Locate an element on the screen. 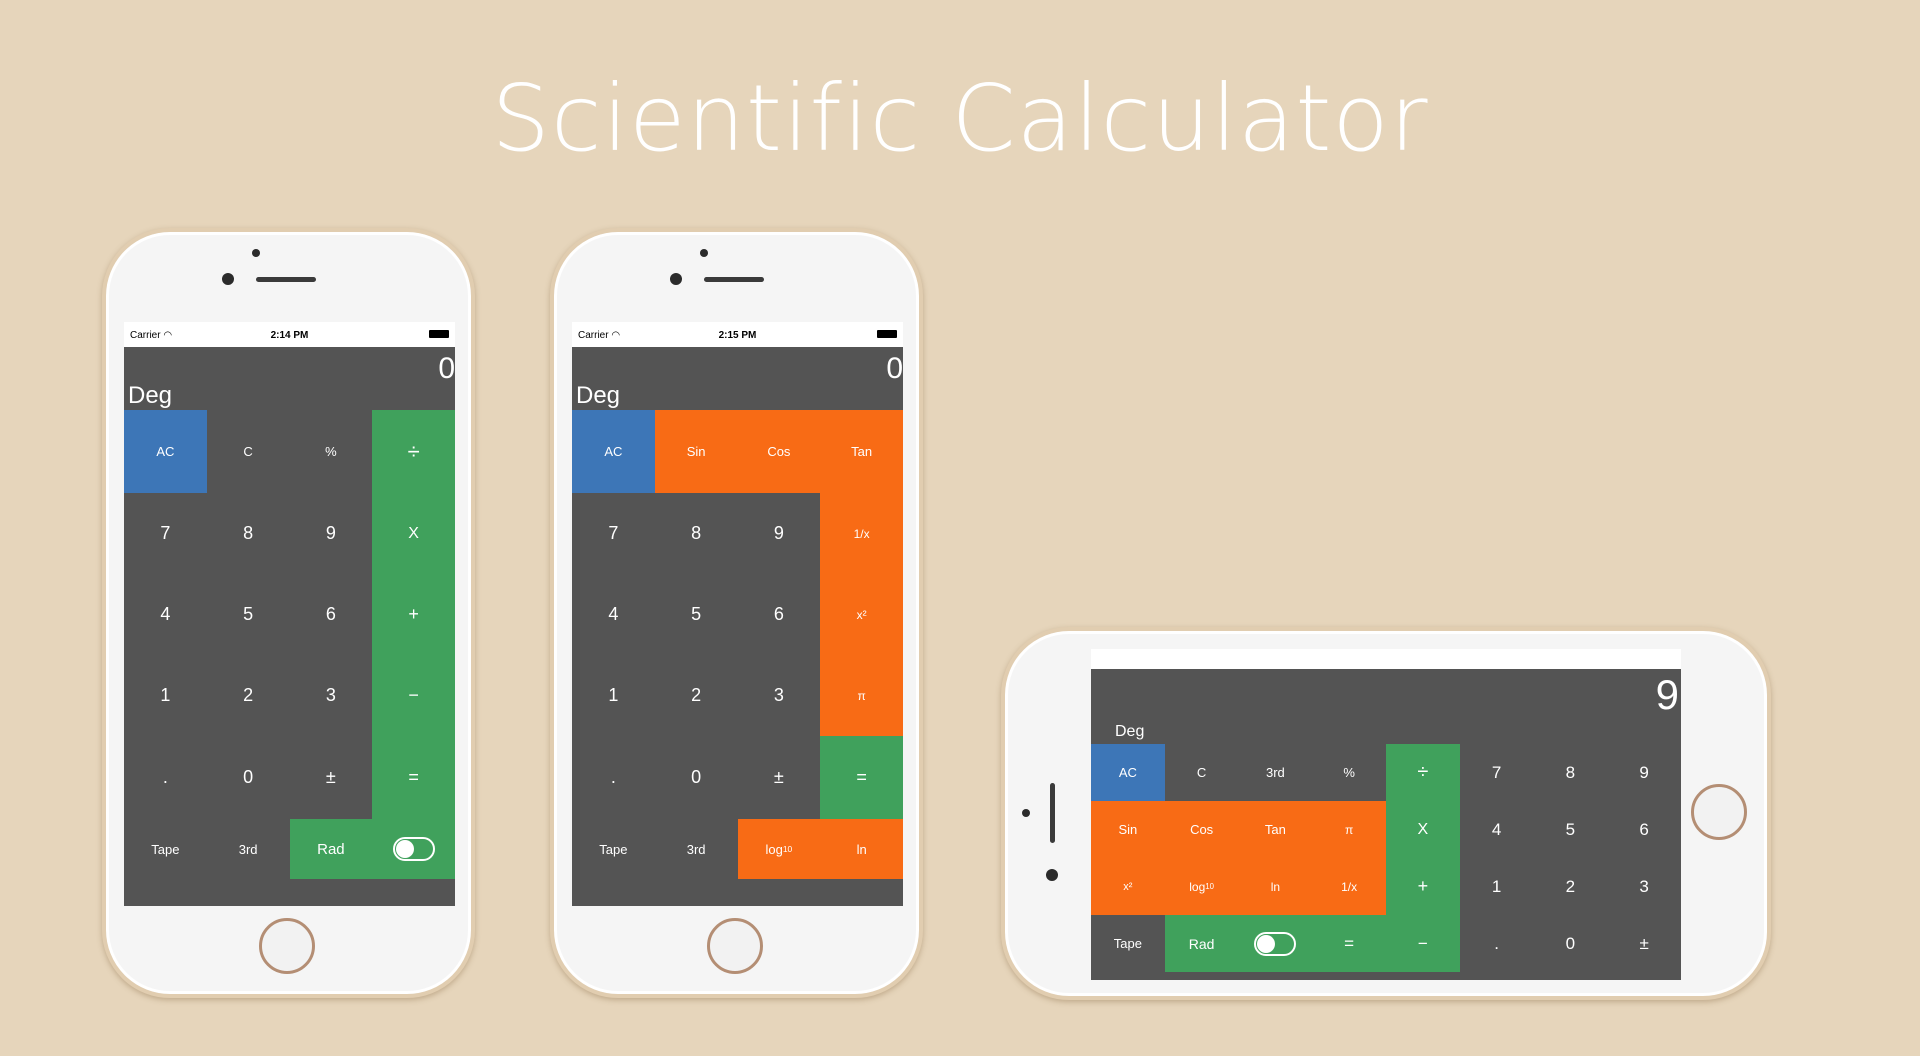  status-bar is located at coordinates (1386, 659).